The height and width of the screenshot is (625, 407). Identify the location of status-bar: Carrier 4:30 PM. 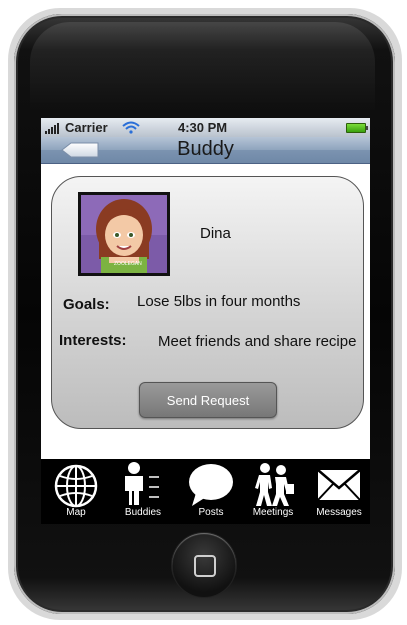
(205, 127).